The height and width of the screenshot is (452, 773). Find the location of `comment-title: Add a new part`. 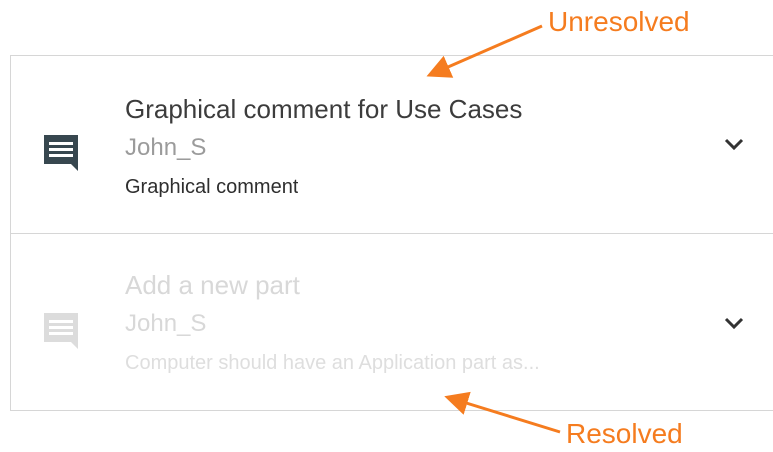

comment-title: Add a new part is located at coordinates (212, 285).